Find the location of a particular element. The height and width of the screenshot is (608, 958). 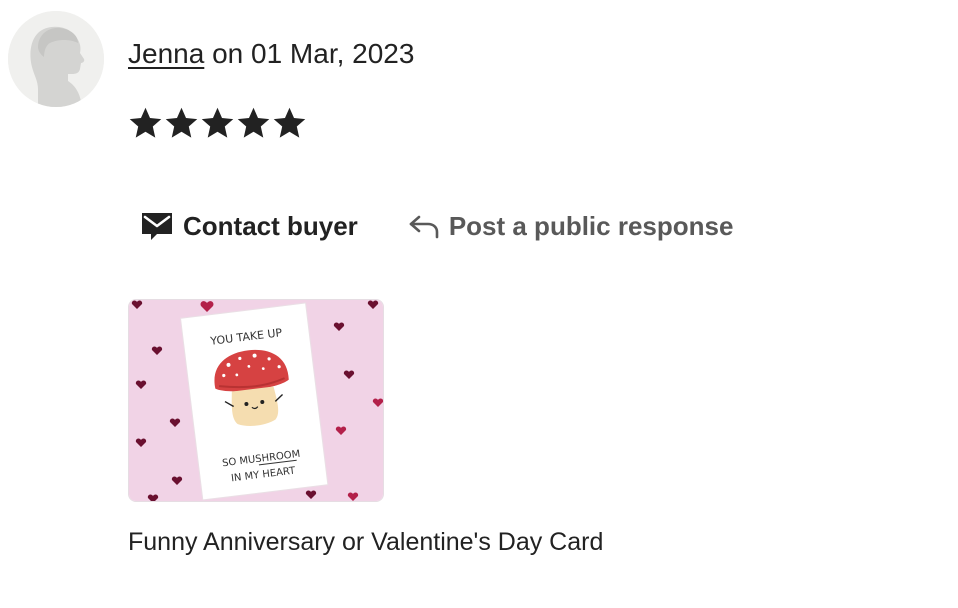

post-public-response-button: Post a public response is located at coordinates (571, 226).